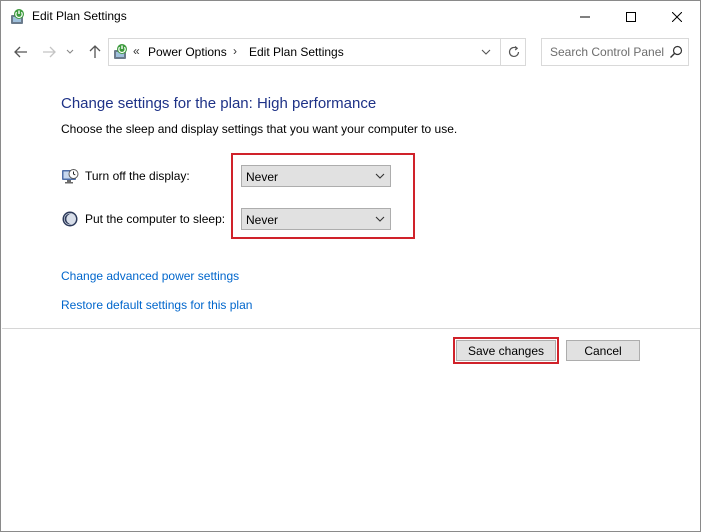 The height and width of the screenshot is (532, 701). What do you see at coordinates (262, 177) in the screenshot?
I see `display-timeout-value: Never` at bounding box center [262, 177].